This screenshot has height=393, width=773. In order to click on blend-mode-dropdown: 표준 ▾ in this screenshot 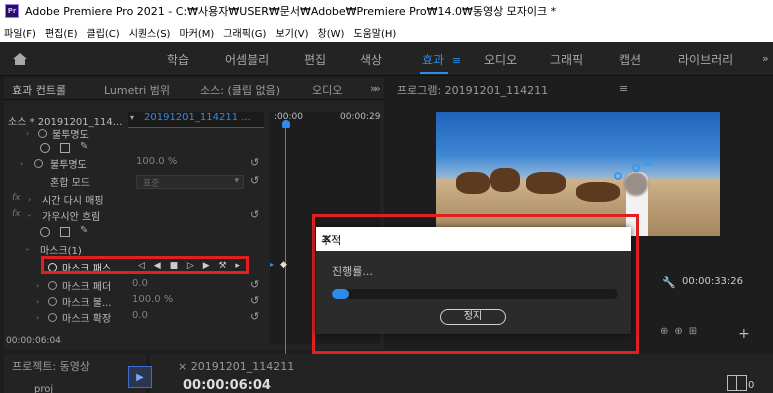, I will do `click(190, 182)`.